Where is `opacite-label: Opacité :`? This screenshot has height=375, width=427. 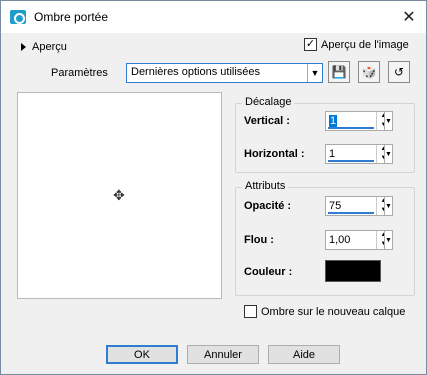 opacite-label: Opacité : is located at coordinates (268, 206).